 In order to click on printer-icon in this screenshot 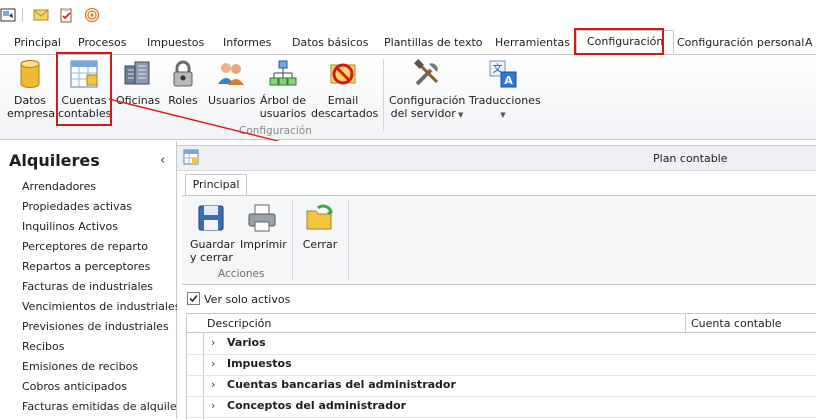, I will do `click(262, 218)`.